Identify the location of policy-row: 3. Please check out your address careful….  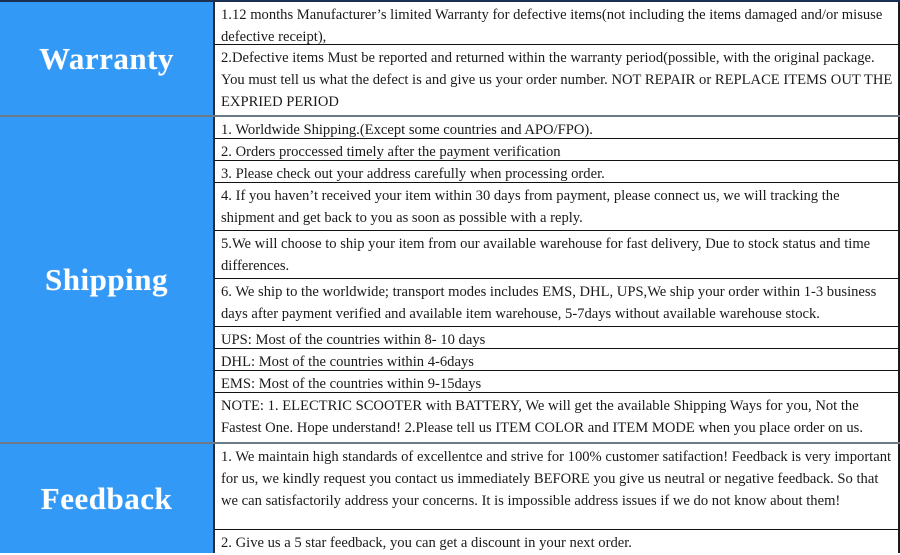
(556, 172).